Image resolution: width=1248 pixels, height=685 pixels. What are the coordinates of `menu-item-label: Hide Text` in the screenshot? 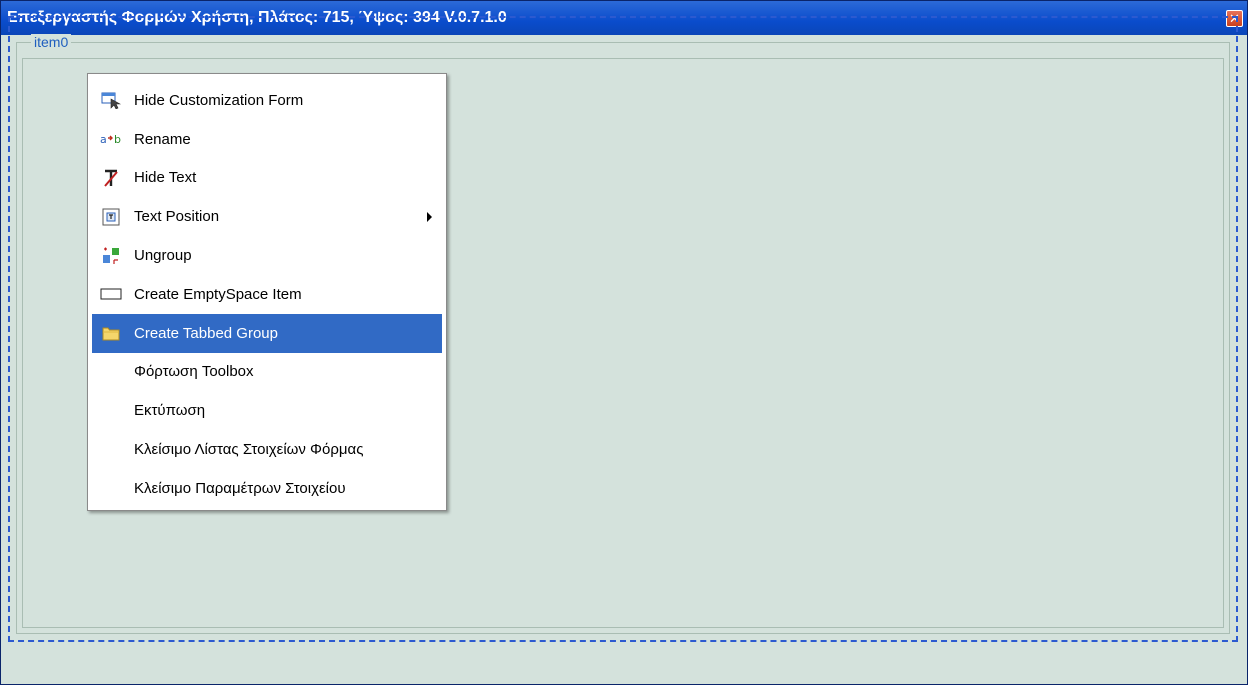 It's located at (165, 178).